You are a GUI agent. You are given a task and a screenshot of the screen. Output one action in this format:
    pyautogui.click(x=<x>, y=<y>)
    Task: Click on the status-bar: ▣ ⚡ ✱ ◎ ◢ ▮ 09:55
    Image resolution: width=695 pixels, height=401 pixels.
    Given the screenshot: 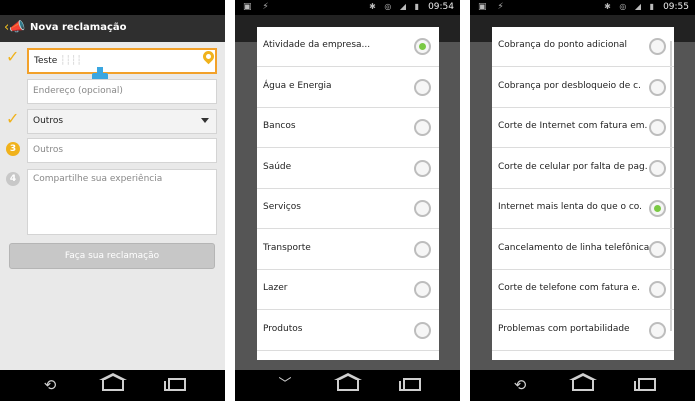 What is the action you would take?
    pyautogui.click(x=582, y=7)
    